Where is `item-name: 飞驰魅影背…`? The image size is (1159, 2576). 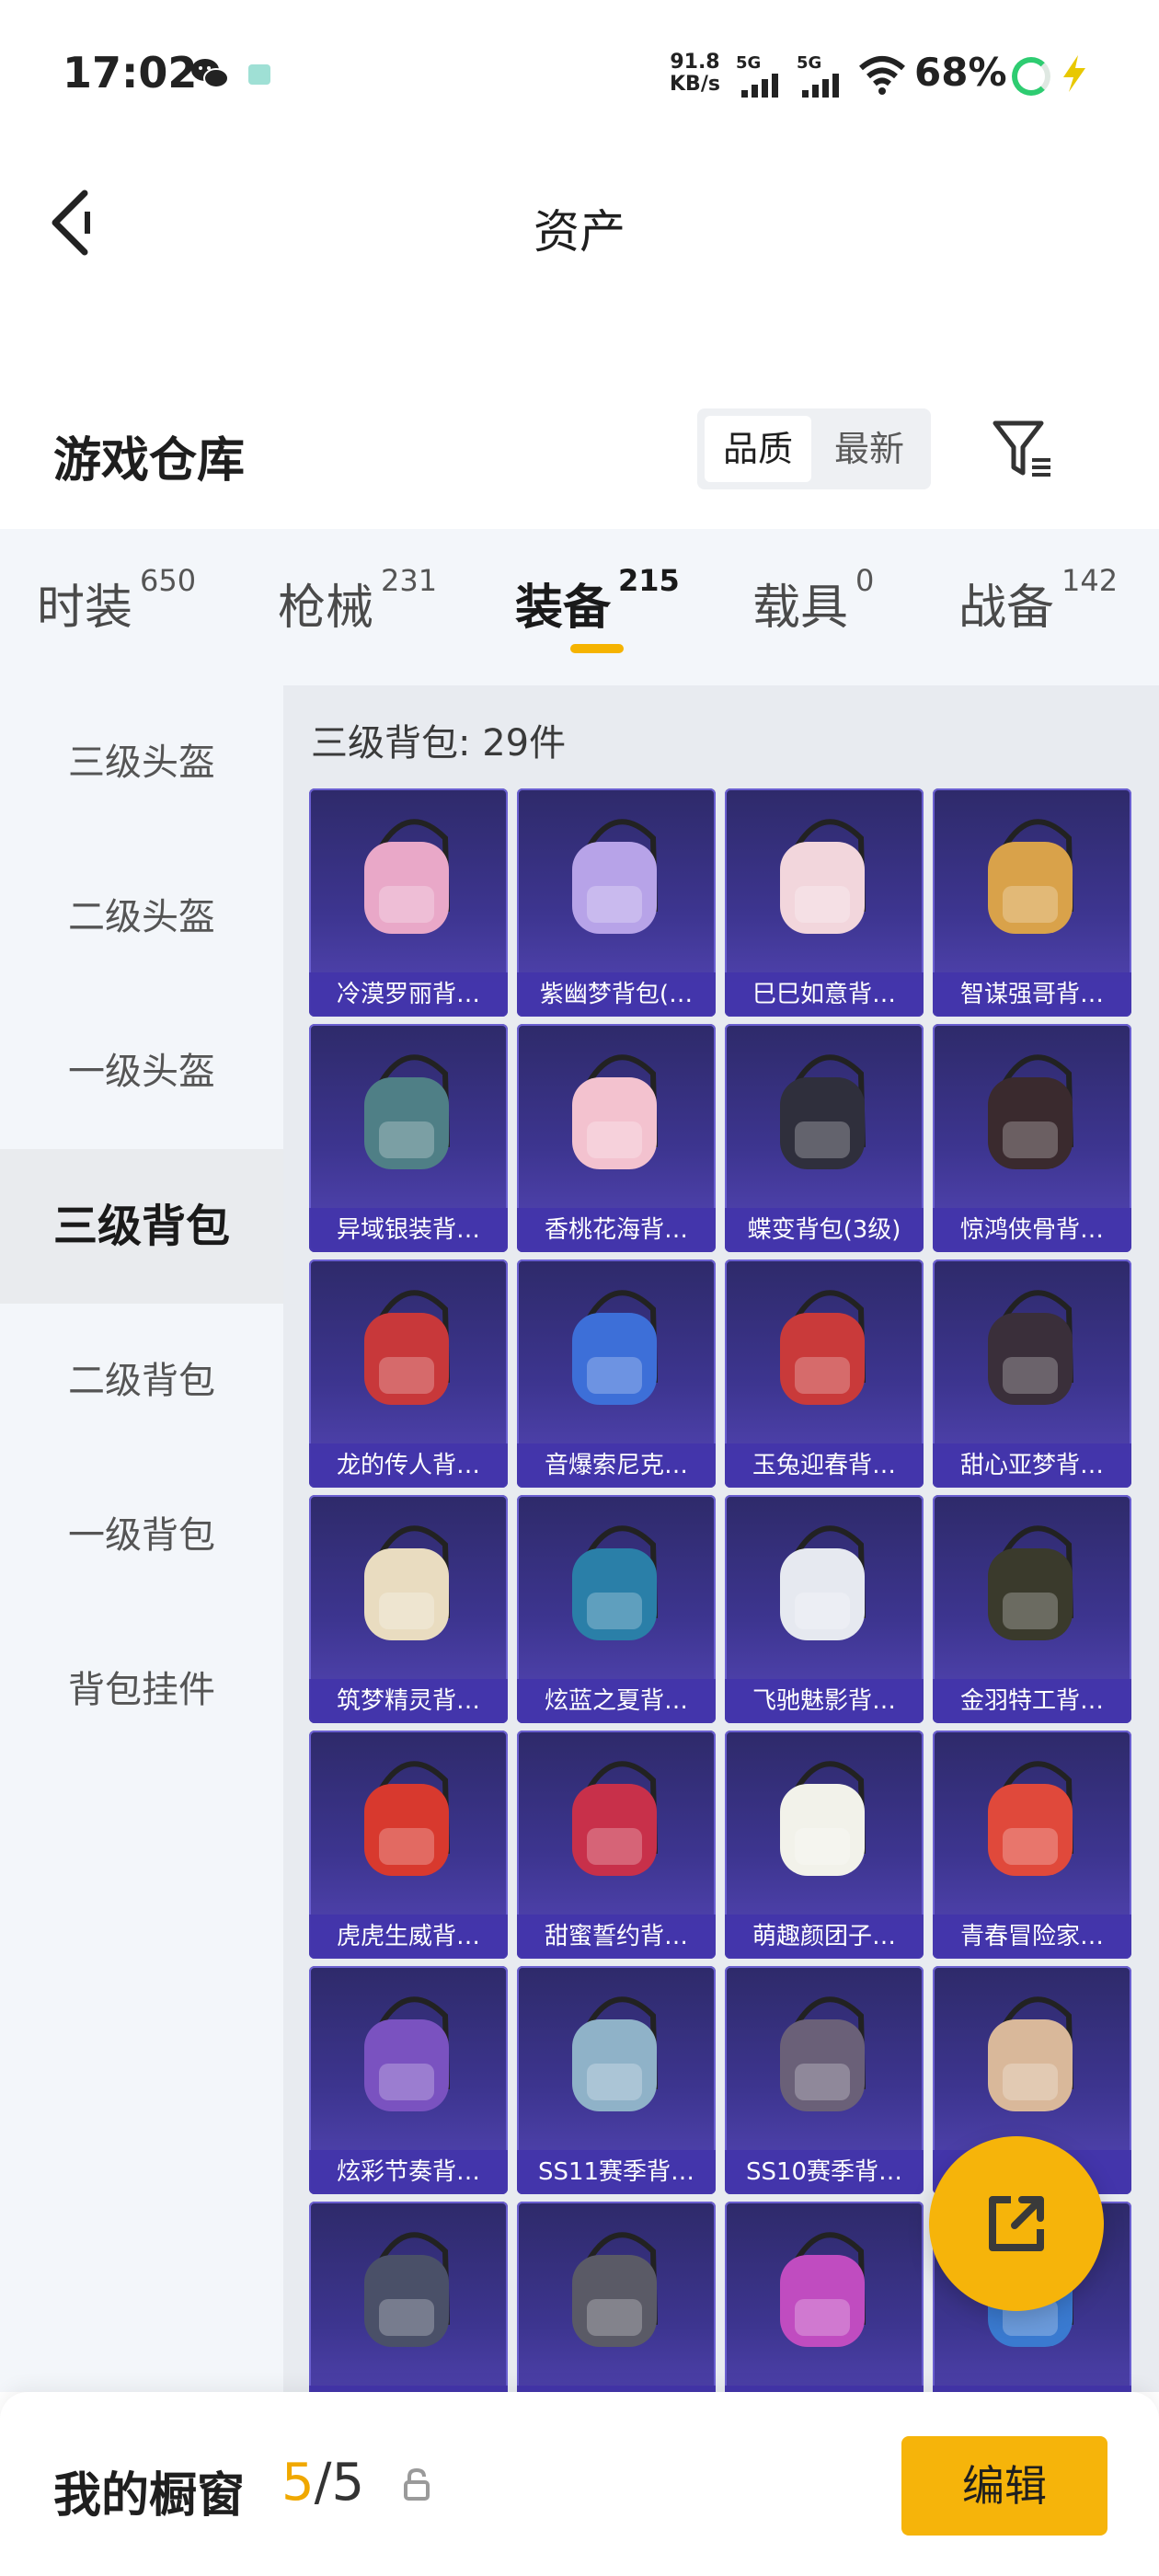 item-name: 飞驰魅影背… is located at coordinates (824, 1701).